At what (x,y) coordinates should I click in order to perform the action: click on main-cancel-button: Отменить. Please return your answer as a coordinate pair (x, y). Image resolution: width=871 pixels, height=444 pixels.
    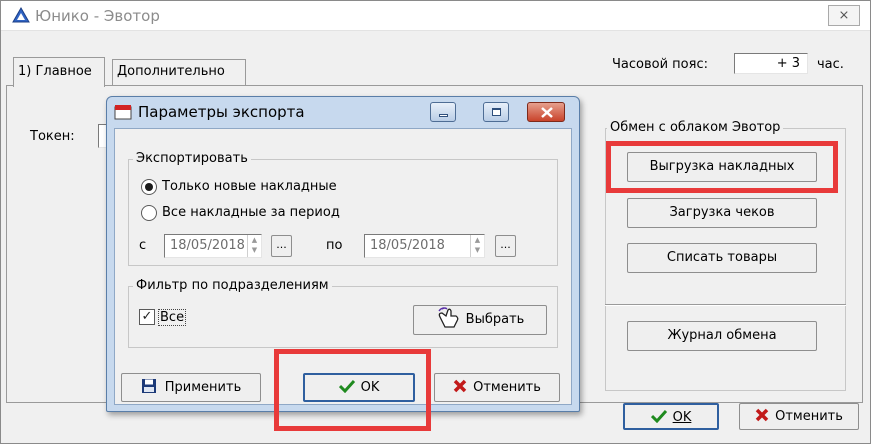
    Looking at the image, I should click on (799, 416).